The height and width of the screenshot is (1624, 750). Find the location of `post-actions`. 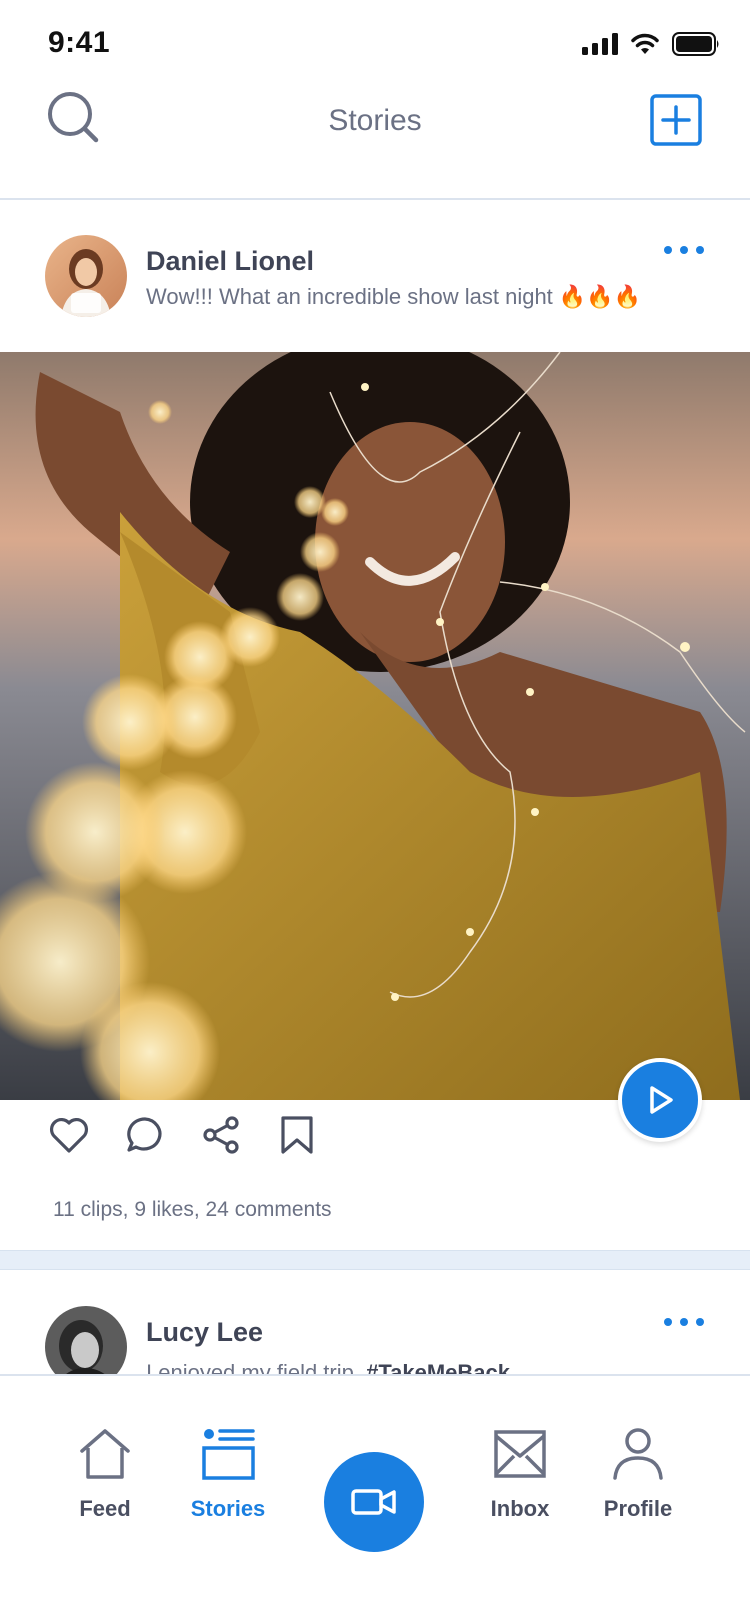

post-actions is located at coordinates (183, 1135).